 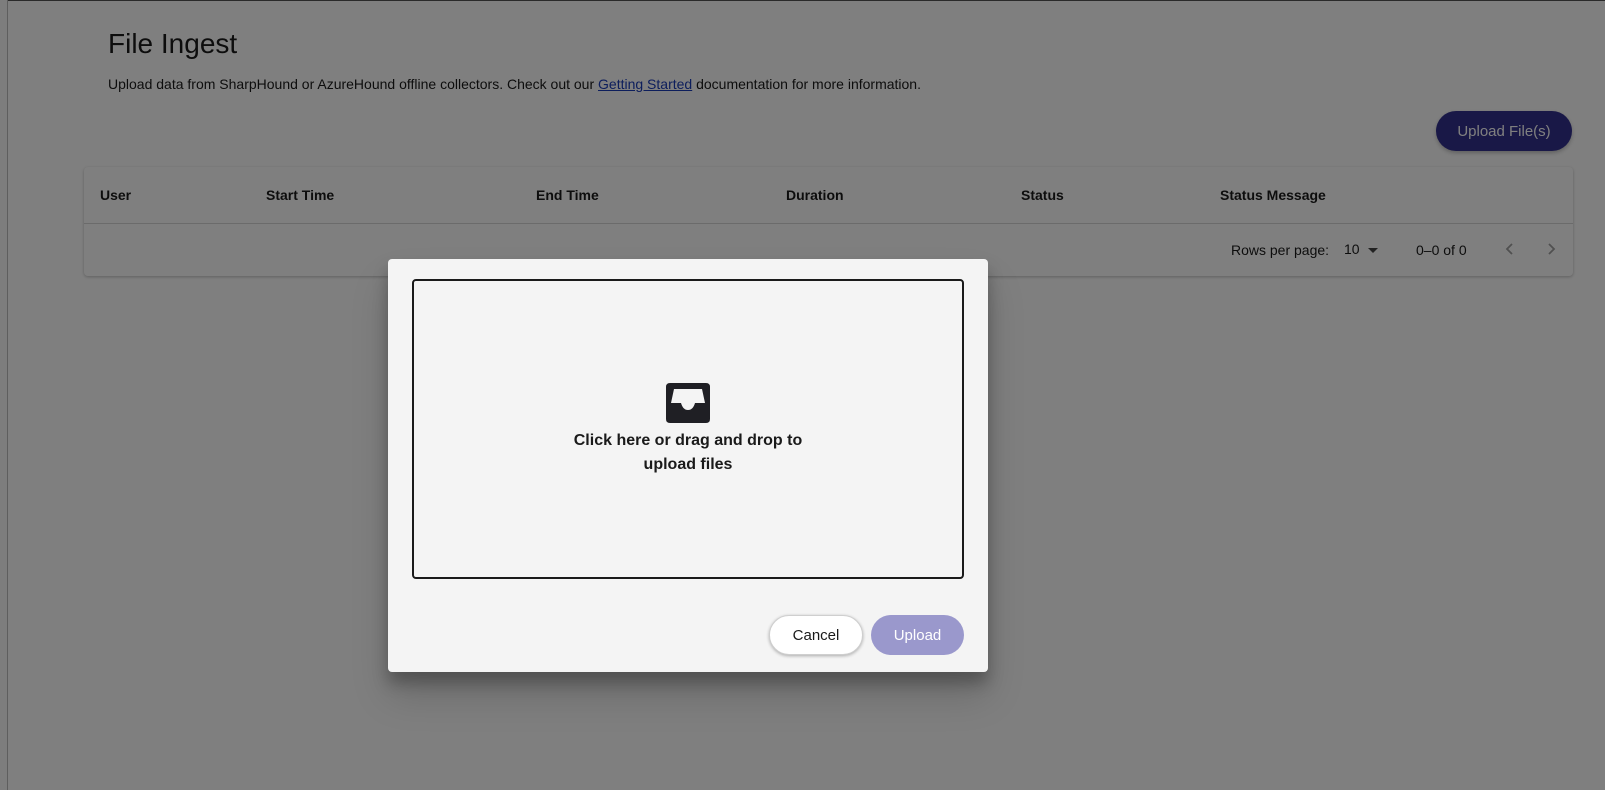 I want to click on inbox-icon, so click(x=688, y=403).